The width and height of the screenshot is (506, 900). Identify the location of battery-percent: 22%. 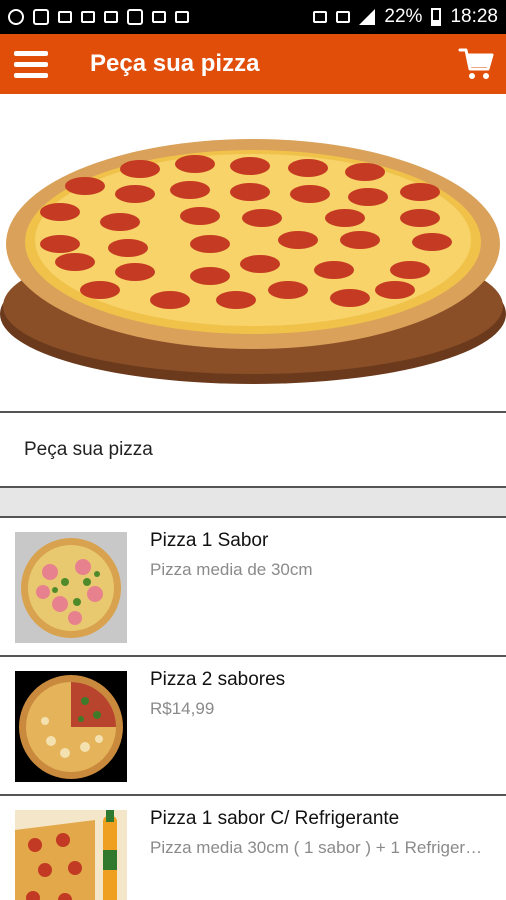
(403, 16).